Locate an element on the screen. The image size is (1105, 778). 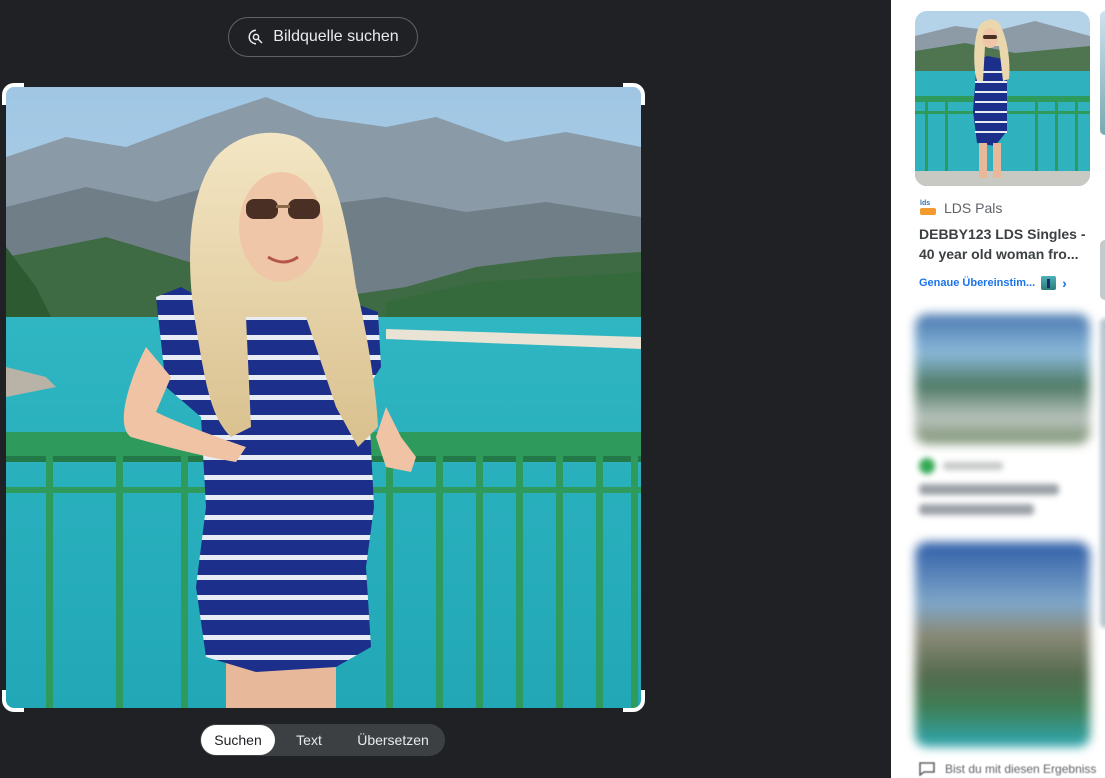
favicon-text: lds is located at coordinates (925, 203).